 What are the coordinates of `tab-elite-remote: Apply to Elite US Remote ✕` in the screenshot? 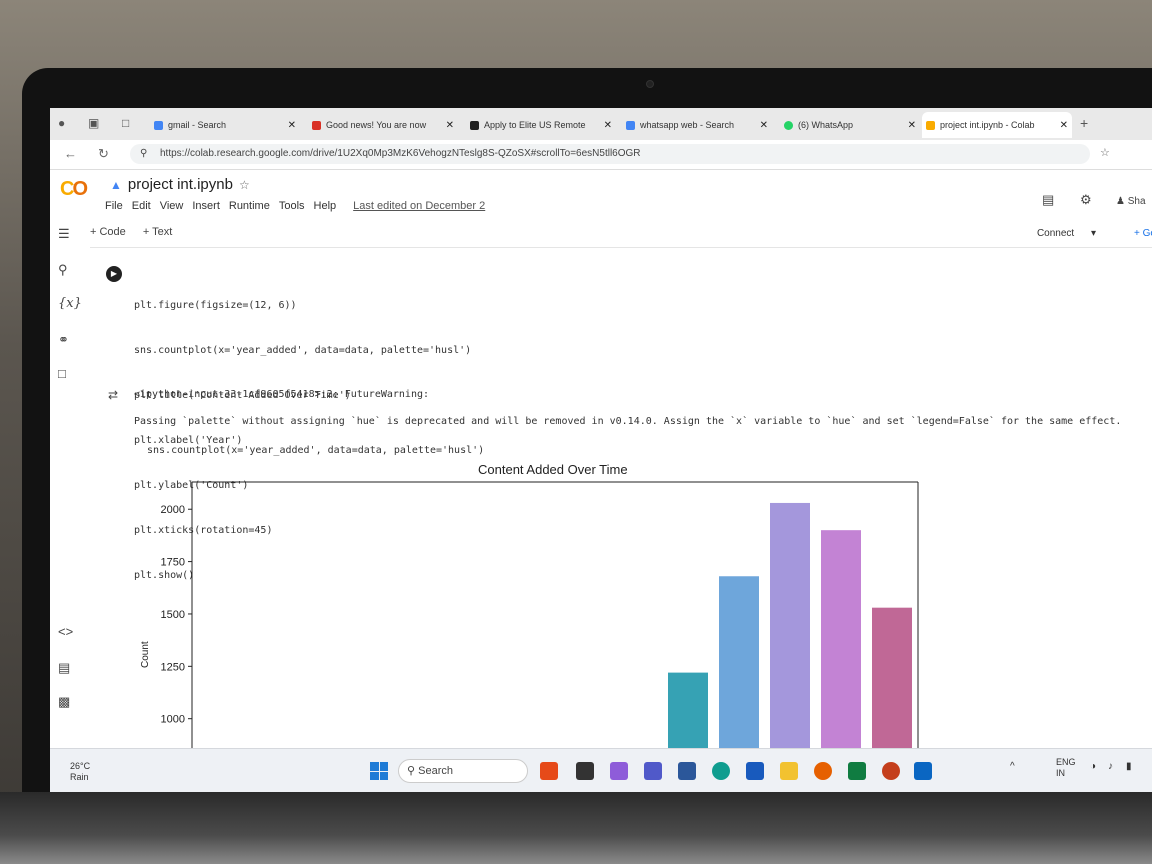 It's located at (541, 125).